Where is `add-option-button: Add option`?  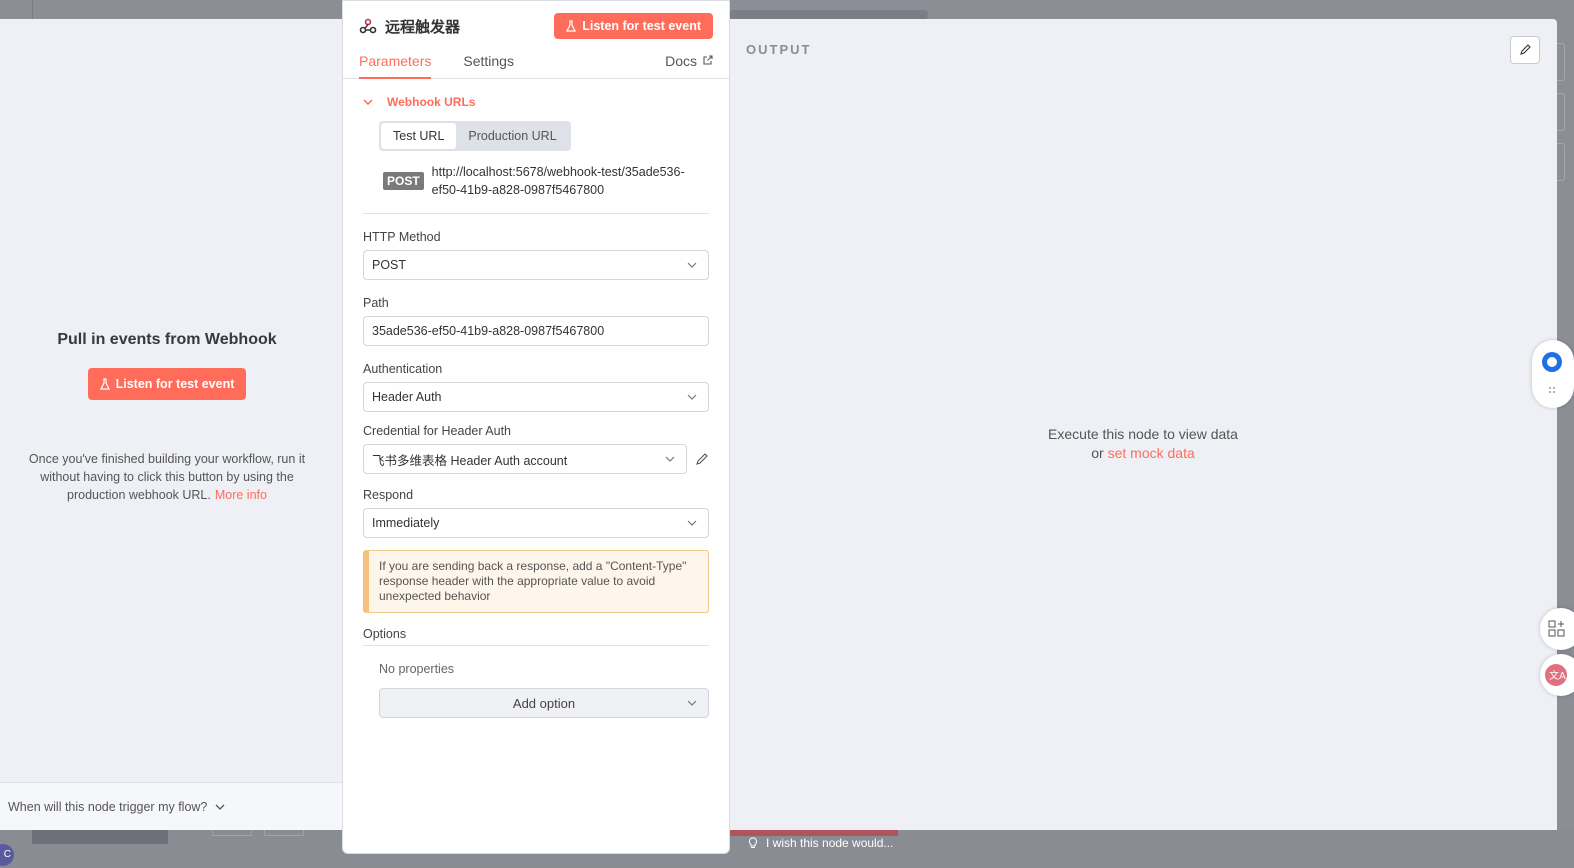
add-option-button: Add option is located at coordinates (544, 703).